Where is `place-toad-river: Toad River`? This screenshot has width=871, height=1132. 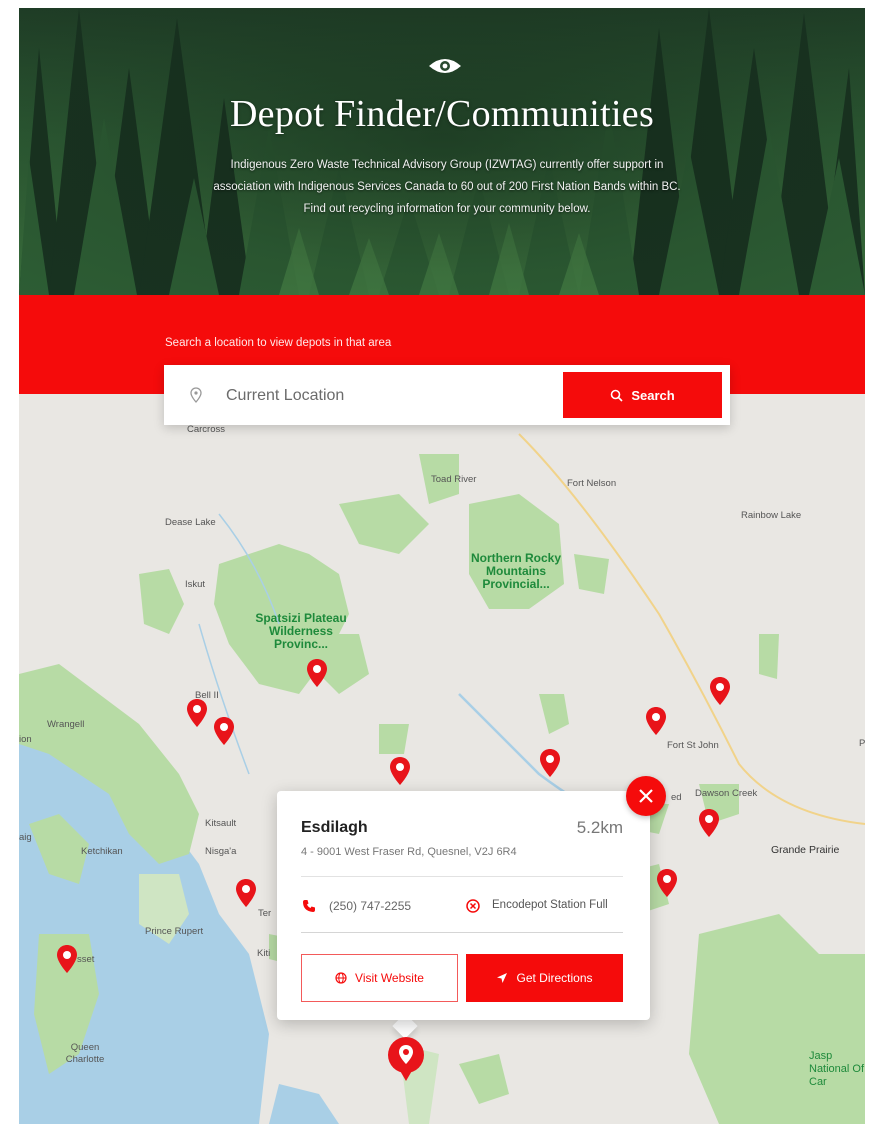 place-toad-river: Toad River is located at coordinates (454, 479).